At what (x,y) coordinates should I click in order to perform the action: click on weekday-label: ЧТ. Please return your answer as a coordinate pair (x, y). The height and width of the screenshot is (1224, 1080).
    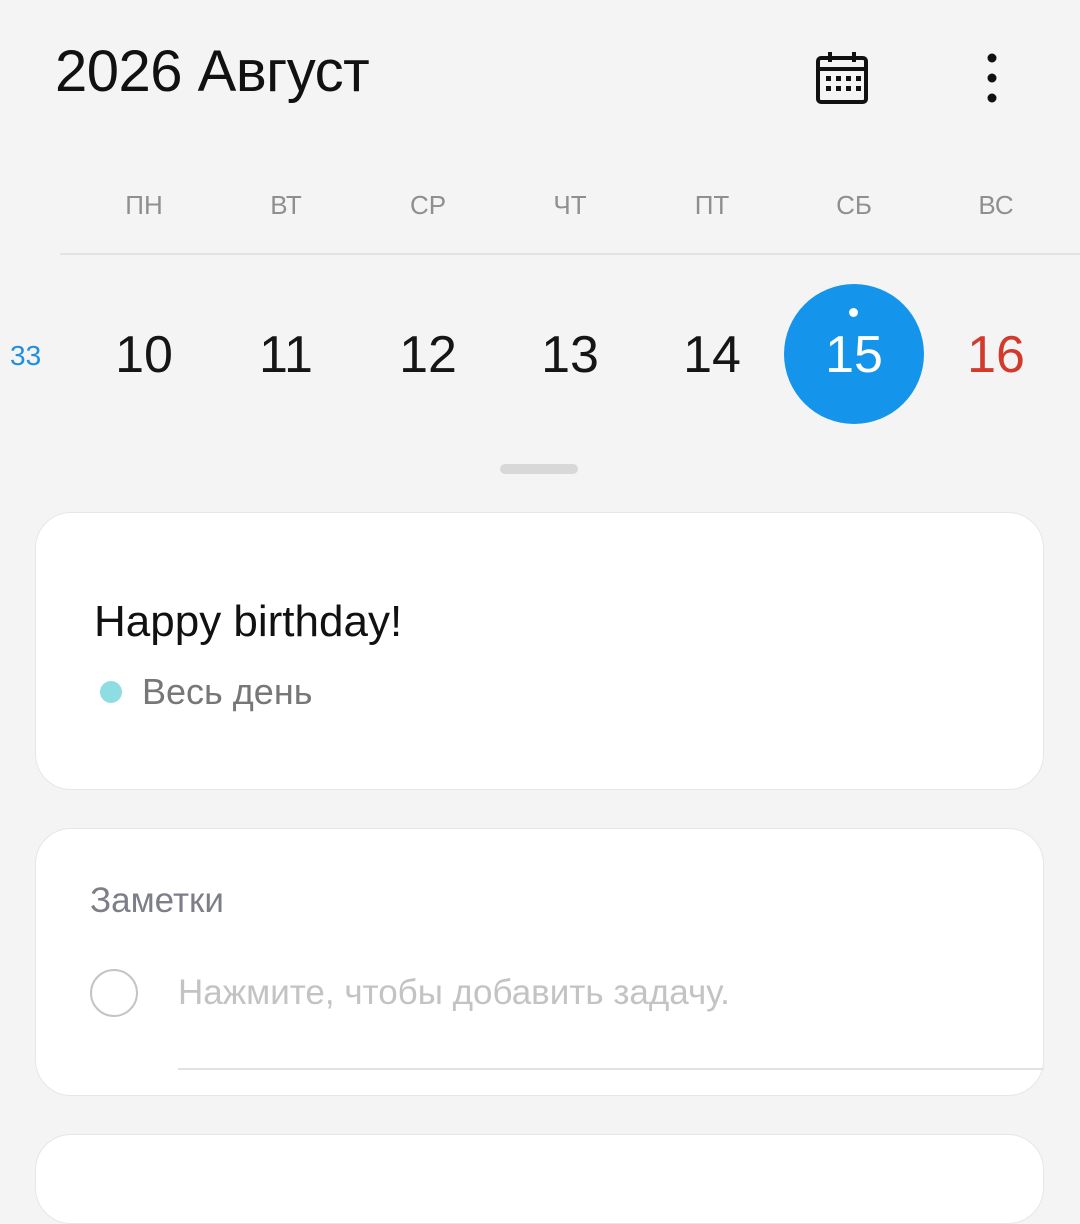
    Looking at the image, I should click on (570, 205).